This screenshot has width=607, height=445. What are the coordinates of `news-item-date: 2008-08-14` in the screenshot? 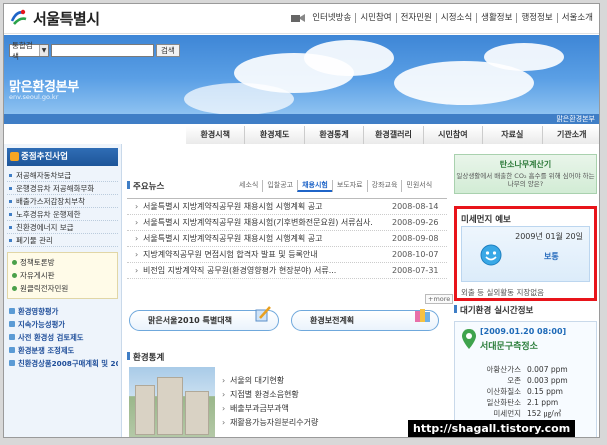 It's located at (415, 206).